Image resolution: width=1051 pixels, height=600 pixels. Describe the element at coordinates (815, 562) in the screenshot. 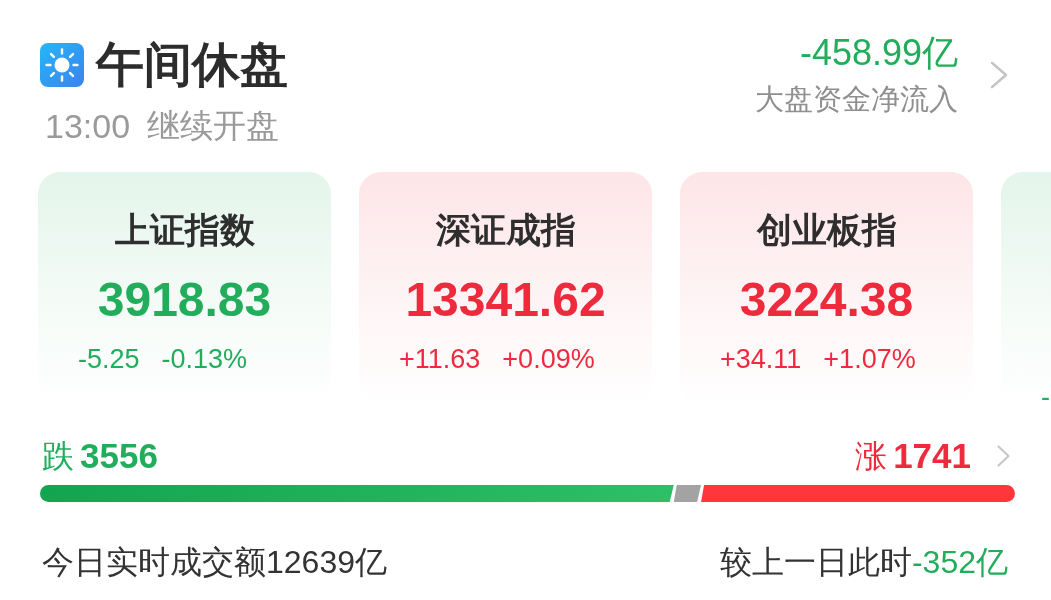

I see `compare-label: 较上一日此时` at that location.